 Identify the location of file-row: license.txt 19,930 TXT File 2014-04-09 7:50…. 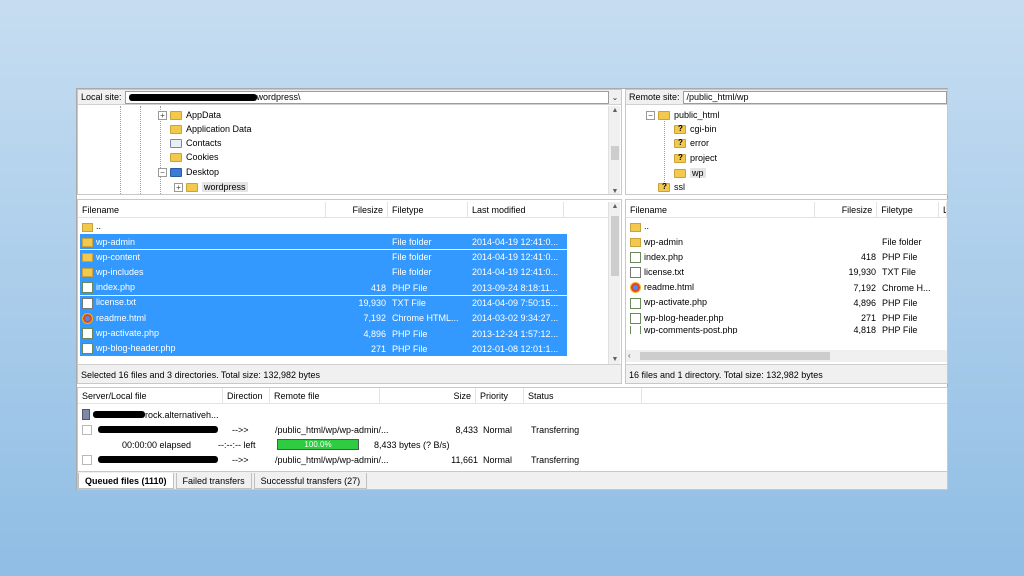
(323, 303).